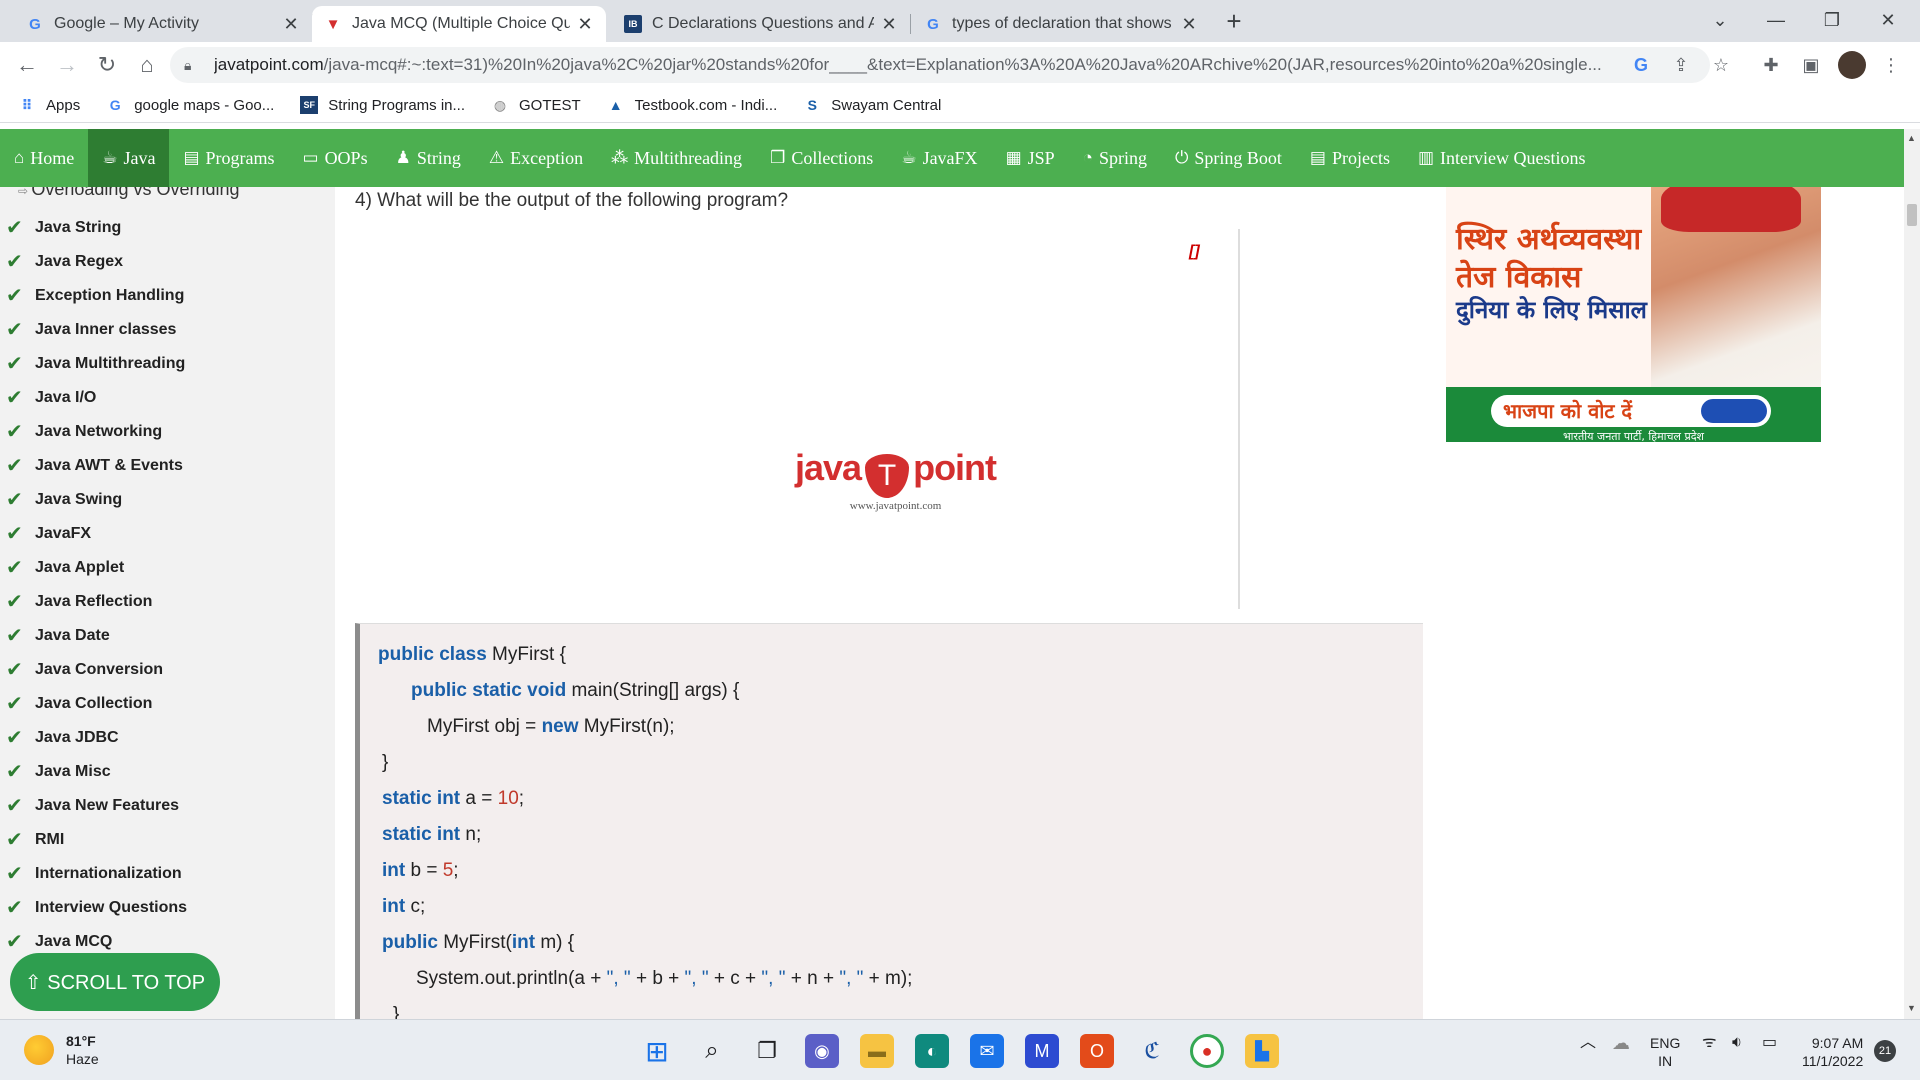  Describe the element at coordinates (1262, 1051) in the screenshot. I see `notes-icon: ▙` at that location.